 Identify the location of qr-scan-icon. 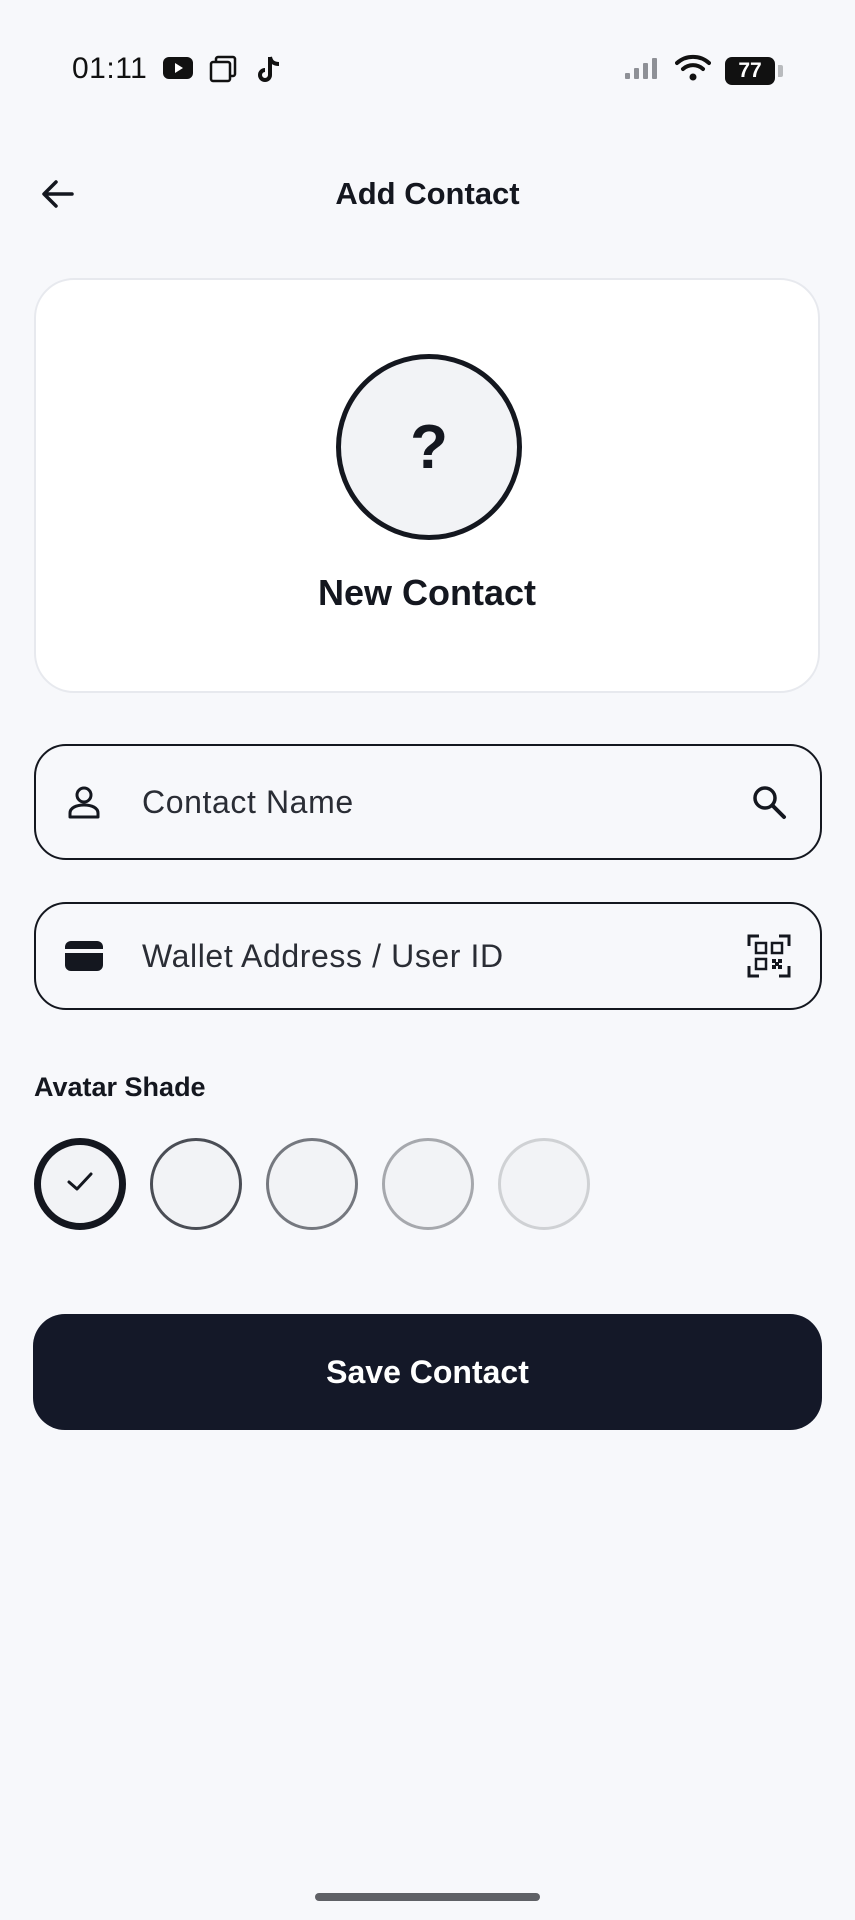
(769, 956).